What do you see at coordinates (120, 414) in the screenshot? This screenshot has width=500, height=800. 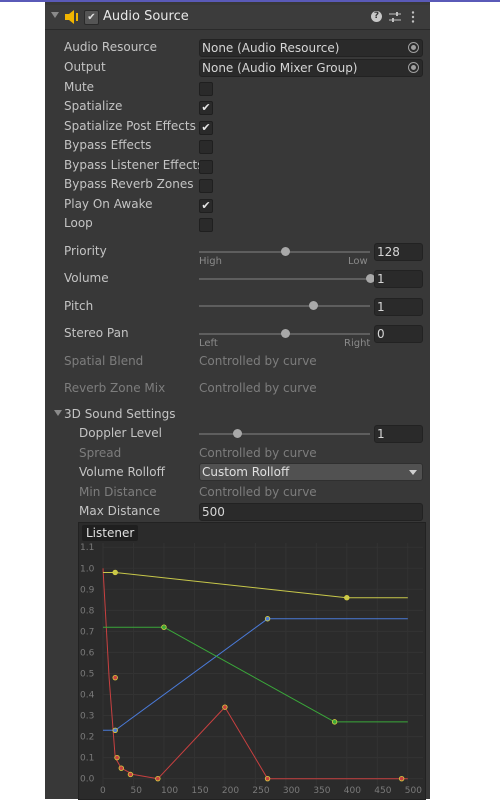 I see `3d-sound-settings-label: 3D Sound Settings` at bounding box center [120, 414].